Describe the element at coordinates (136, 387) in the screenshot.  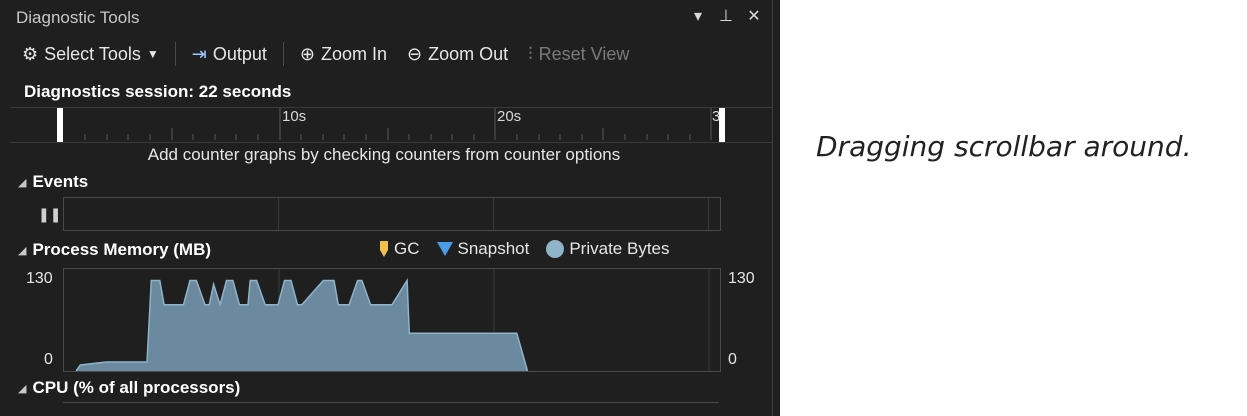
I see `cpu-title: CPU (% of all processors)` at that location.